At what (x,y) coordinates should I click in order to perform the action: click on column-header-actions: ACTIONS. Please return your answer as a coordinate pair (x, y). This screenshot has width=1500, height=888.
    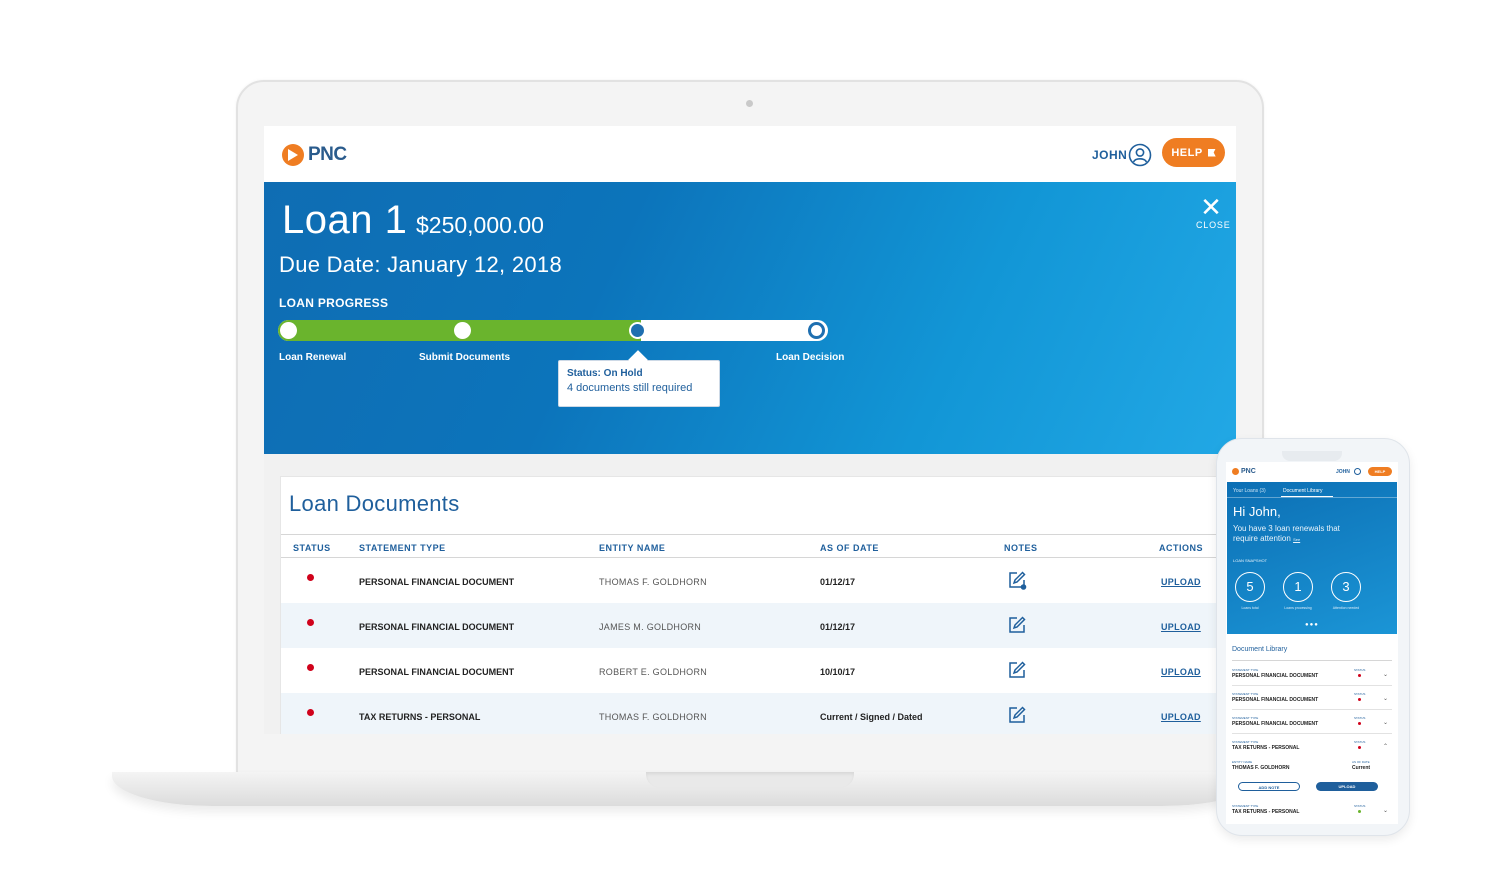
    Looking at the image, I should click on (1181, 548).